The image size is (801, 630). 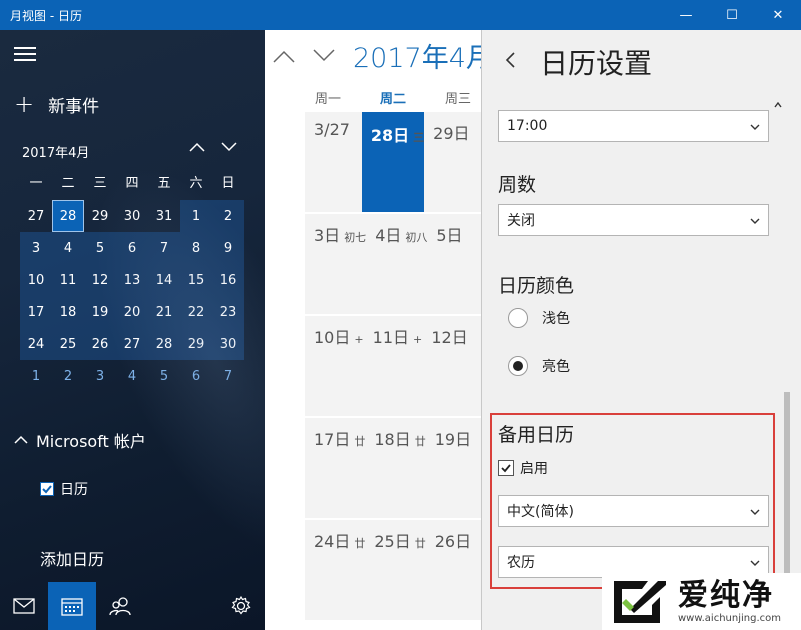 What do you see at coordinates (335, 570) in the screenshot?
I see `day-cell: 24日廿` at bounding box center [335, 570].